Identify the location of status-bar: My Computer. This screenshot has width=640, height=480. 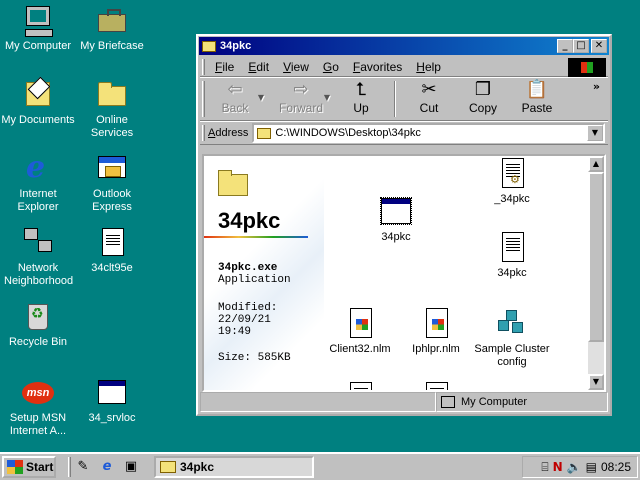
(404, 402).